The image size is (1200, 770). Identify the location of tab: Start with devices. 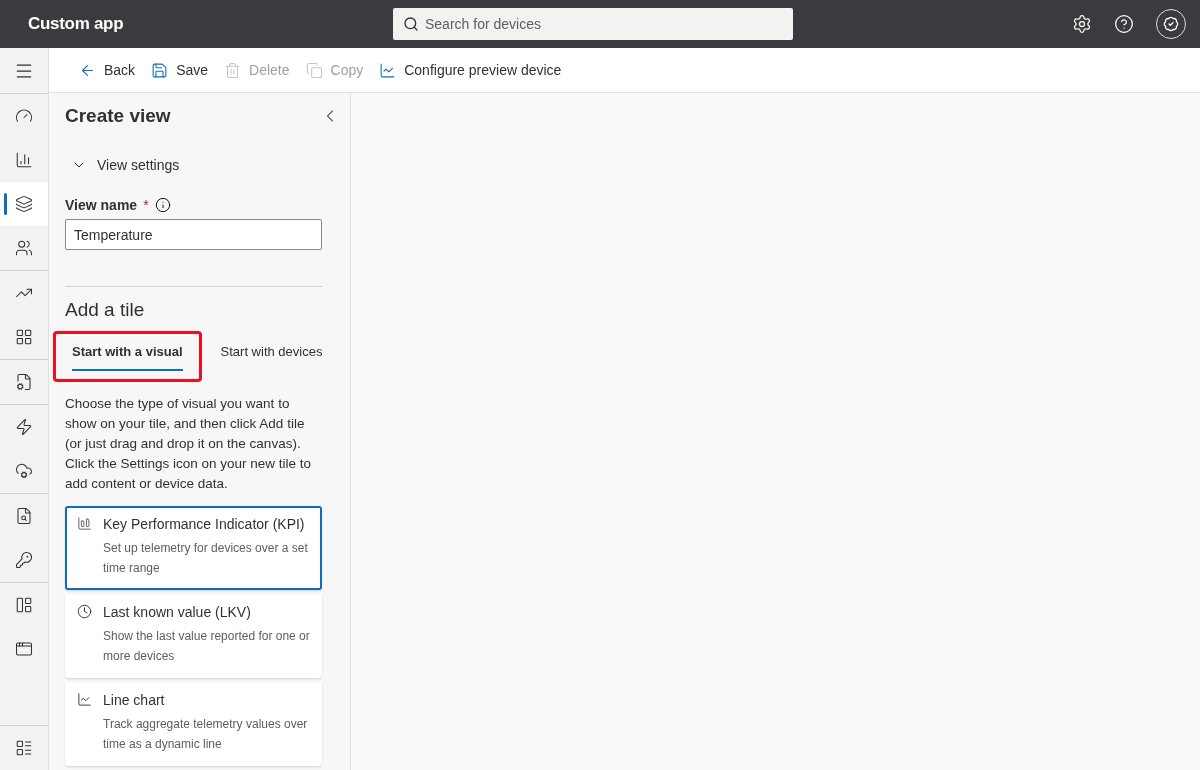
(271, 356).